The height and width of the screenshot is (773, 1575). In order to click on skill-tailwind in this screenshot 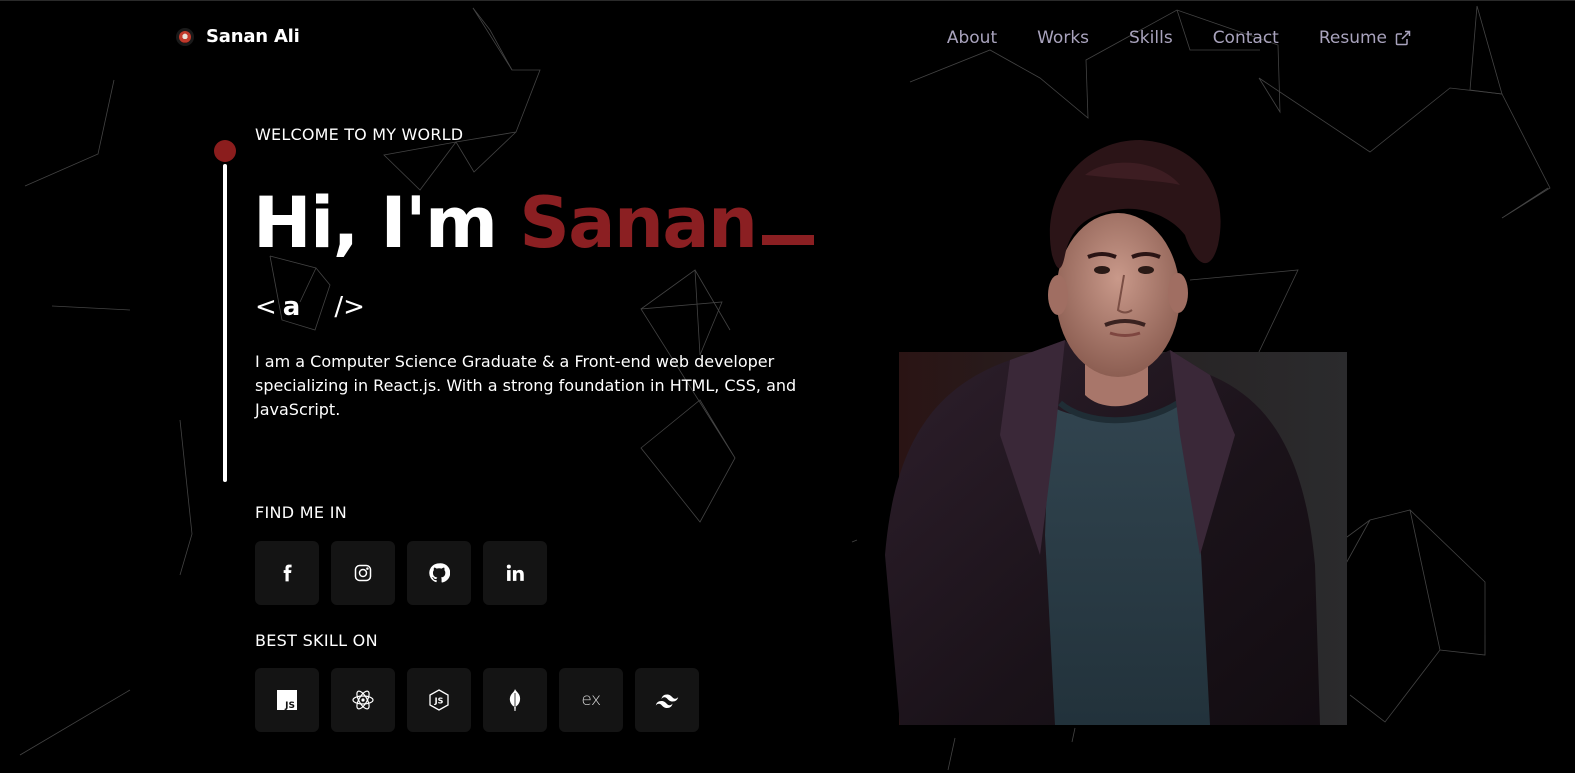, I will do `click(667, 700)`.